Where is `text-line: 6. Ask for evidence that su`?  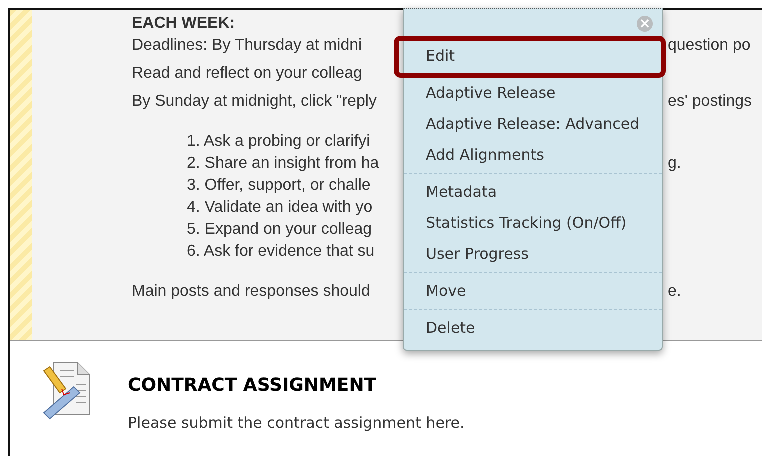 text-line: 6. Ask for evidence that su is located at coordinates (281, 252).